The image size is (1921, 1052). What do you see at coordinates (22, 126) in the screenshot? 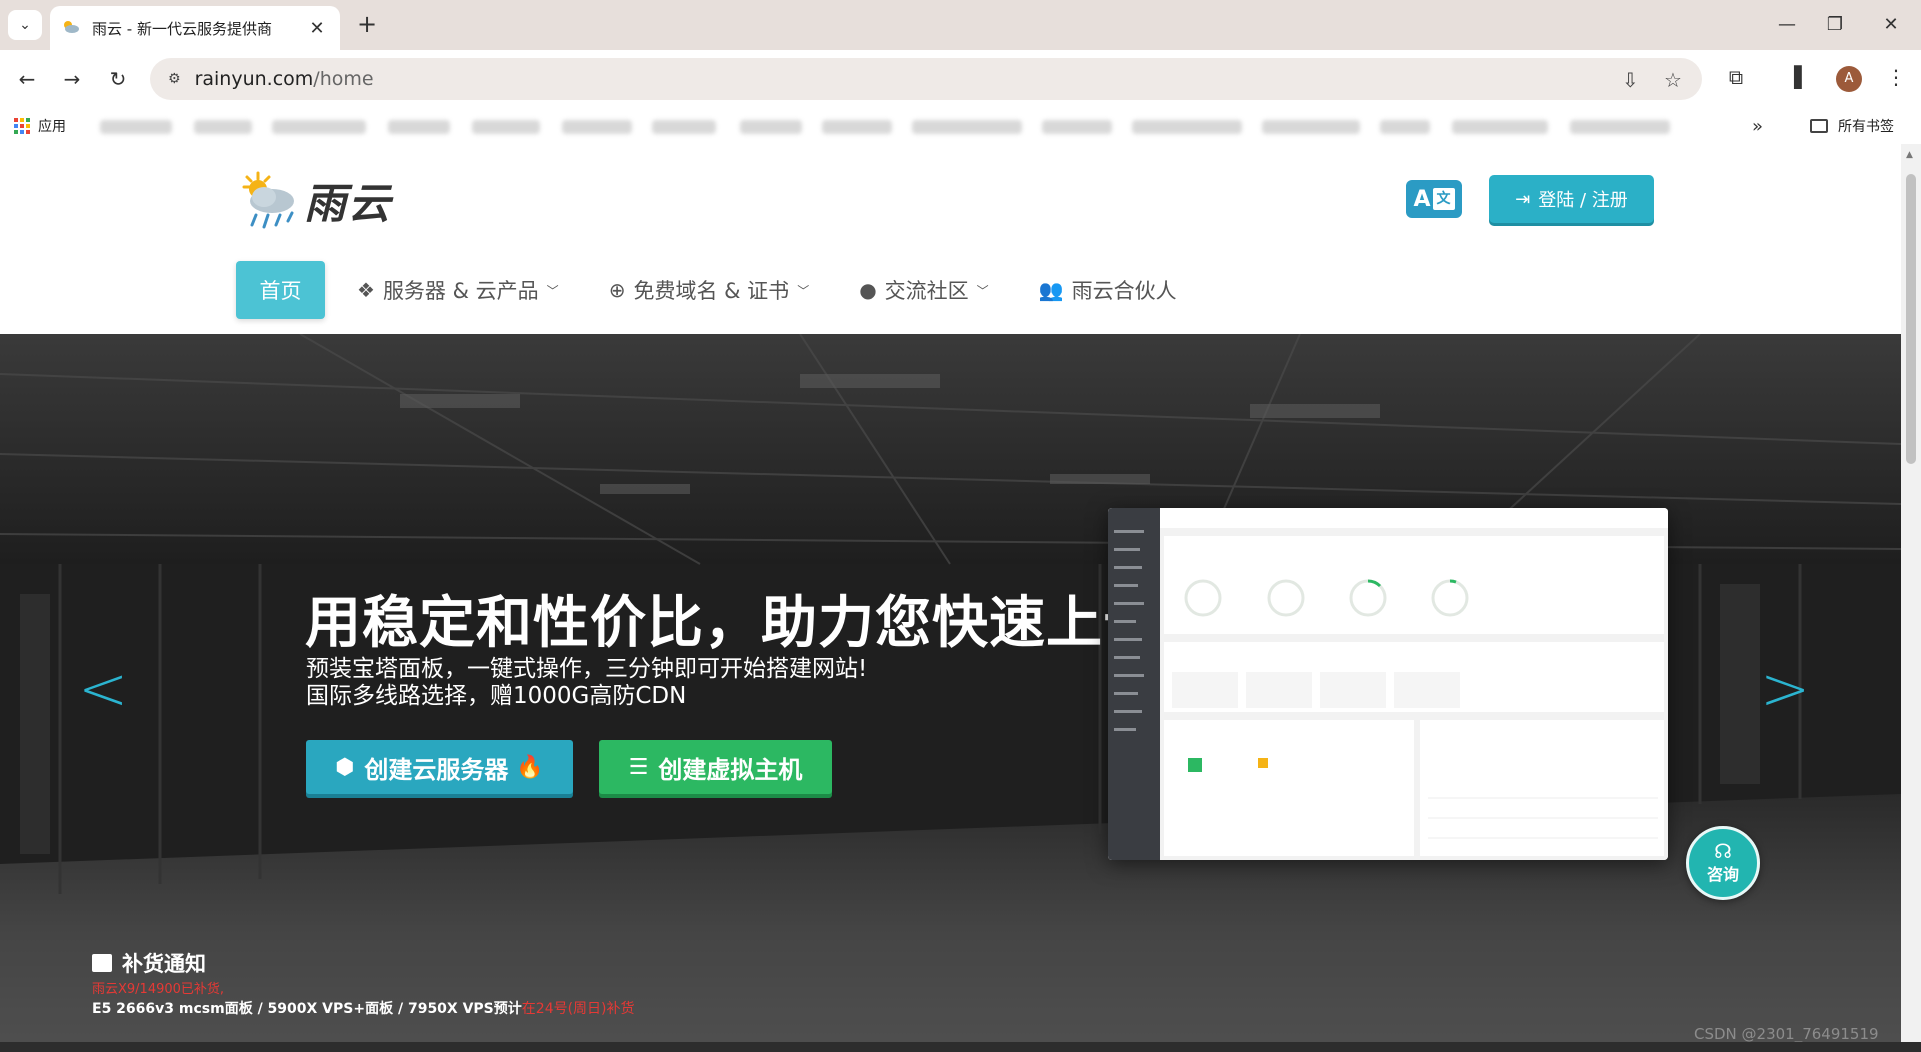
I see `apps-grid-icon` at bounding box center [22, 126].